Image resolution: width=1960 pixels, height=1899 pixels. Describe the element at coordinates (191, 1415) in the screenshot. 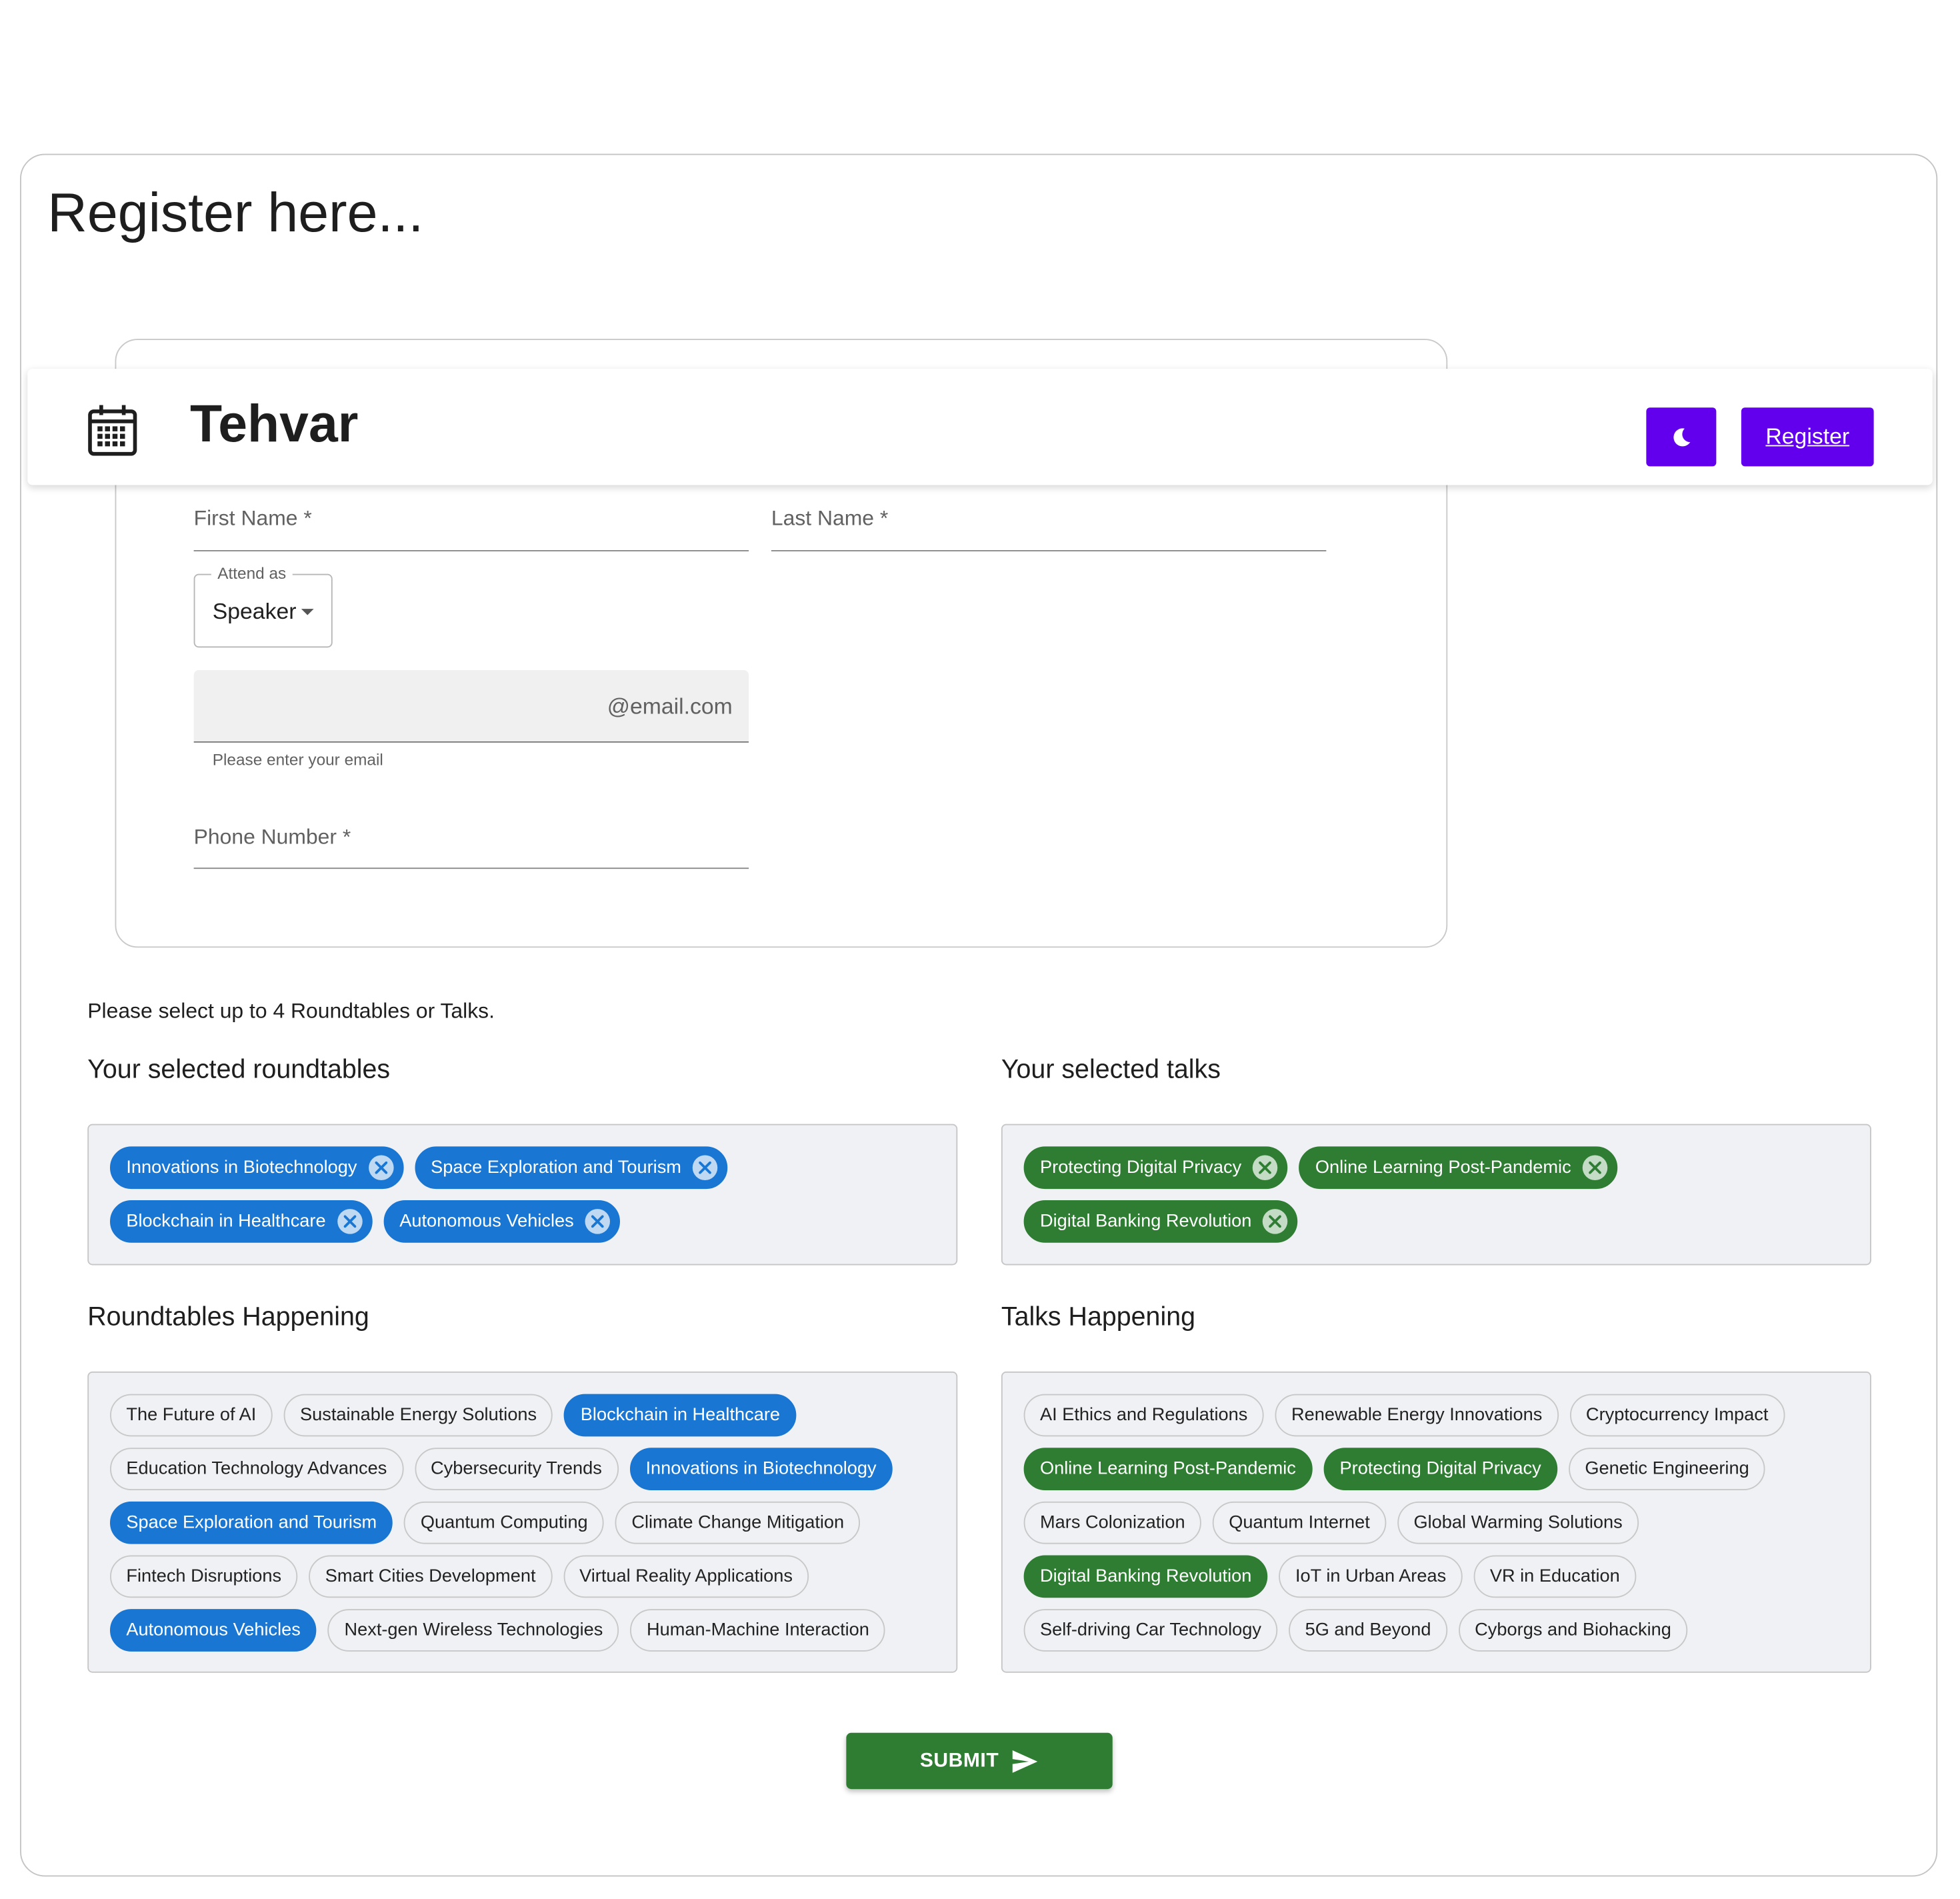

I see `roundtable-chip-the-future-of-ai: The Future of AI` at that location.